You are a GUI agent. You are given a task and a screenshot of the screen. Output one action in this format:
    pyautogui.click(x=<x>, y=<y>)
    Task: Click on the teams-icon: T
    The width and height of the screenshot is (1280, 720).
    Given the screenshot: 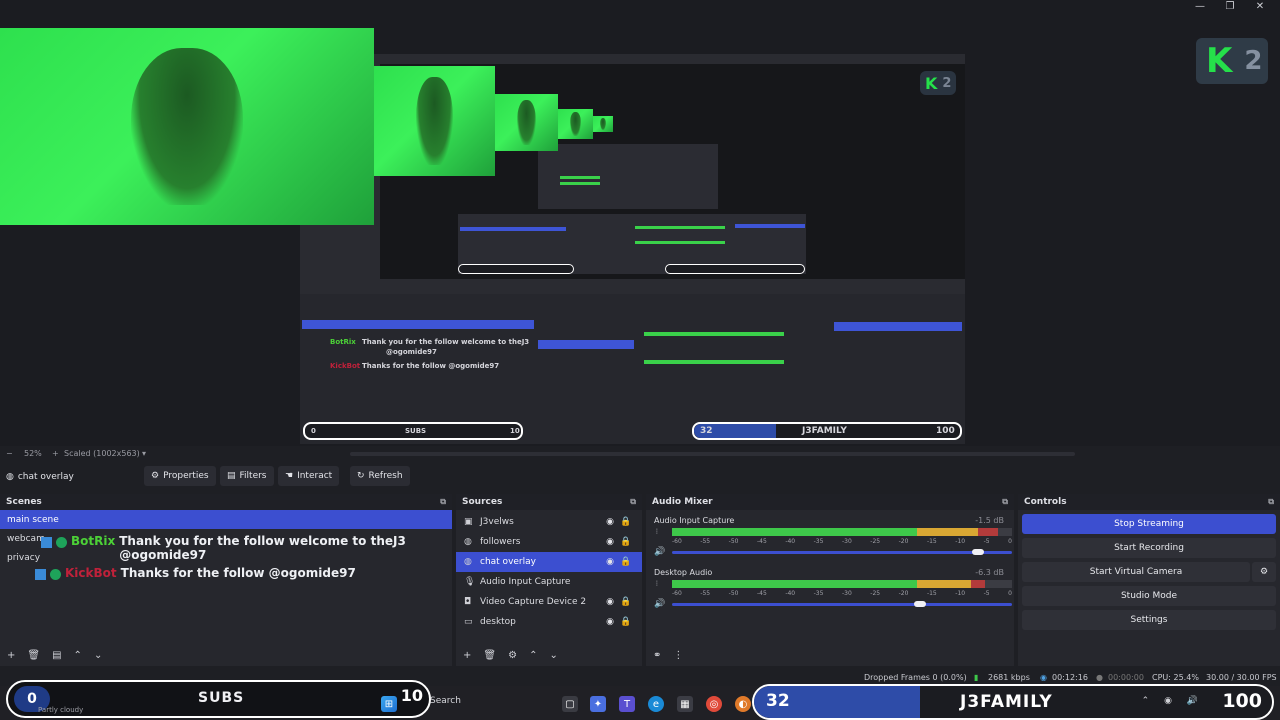 What is the action you would take?
    pyautogui.click(x=627, y=704)
    